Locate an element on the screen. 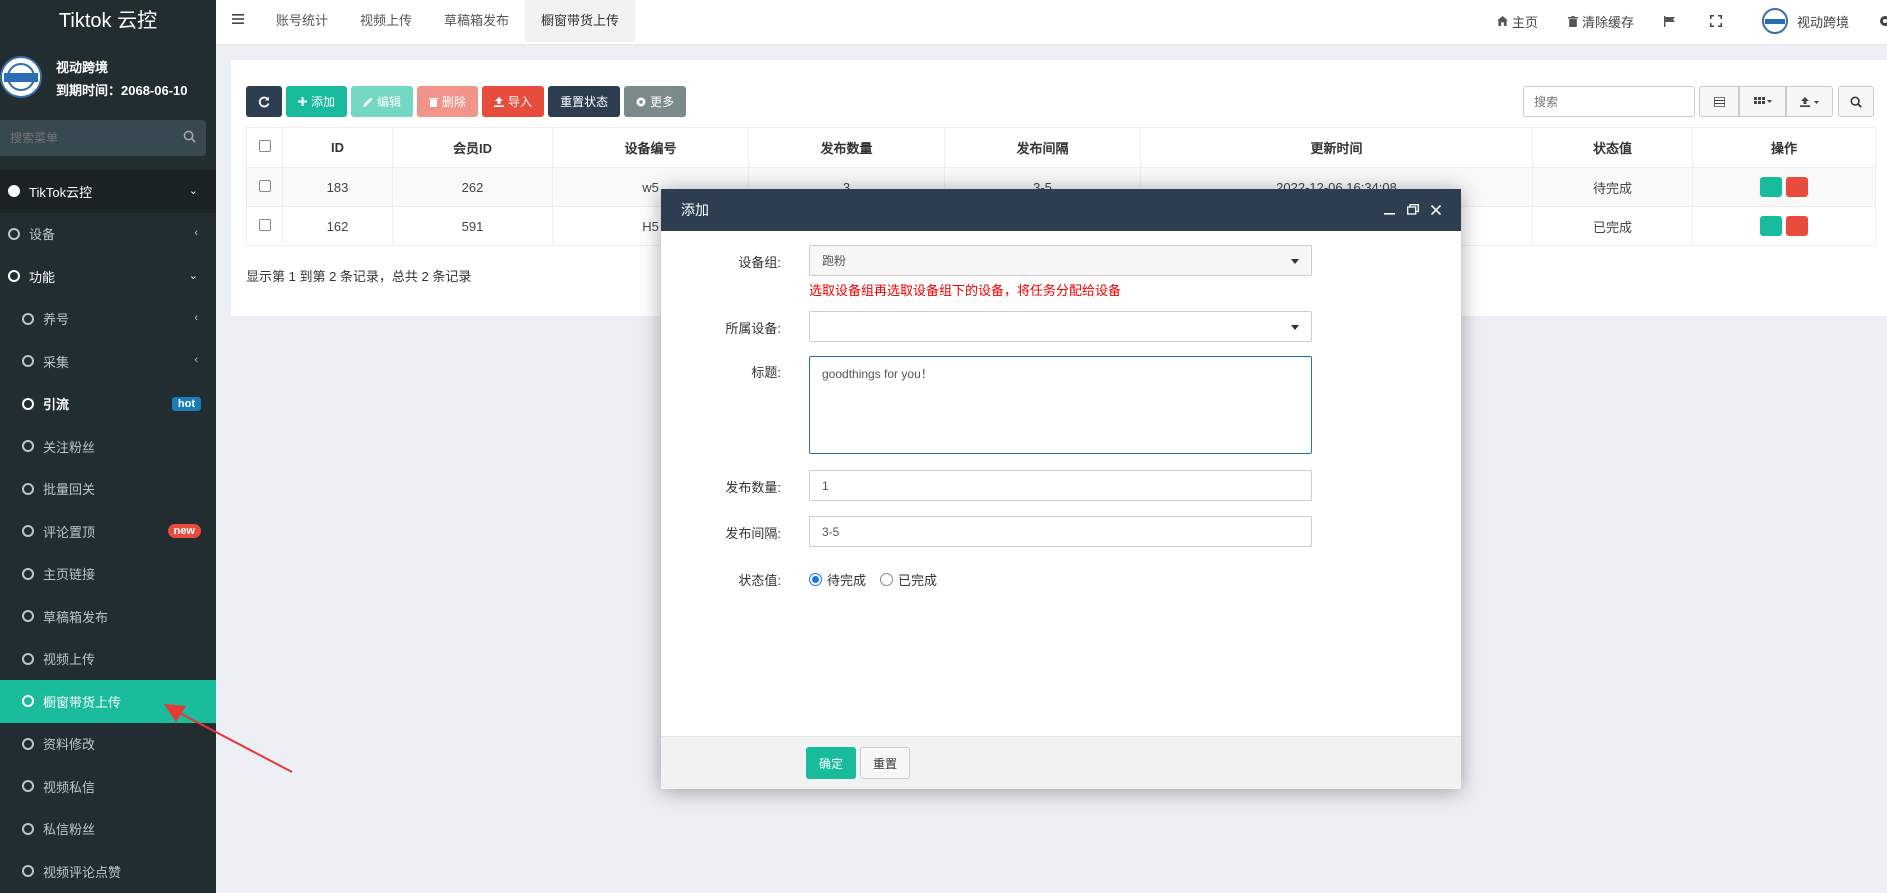 This screenshot has width=1887, height=893. group-label: 设备组: is located at coordinates (759, 262).